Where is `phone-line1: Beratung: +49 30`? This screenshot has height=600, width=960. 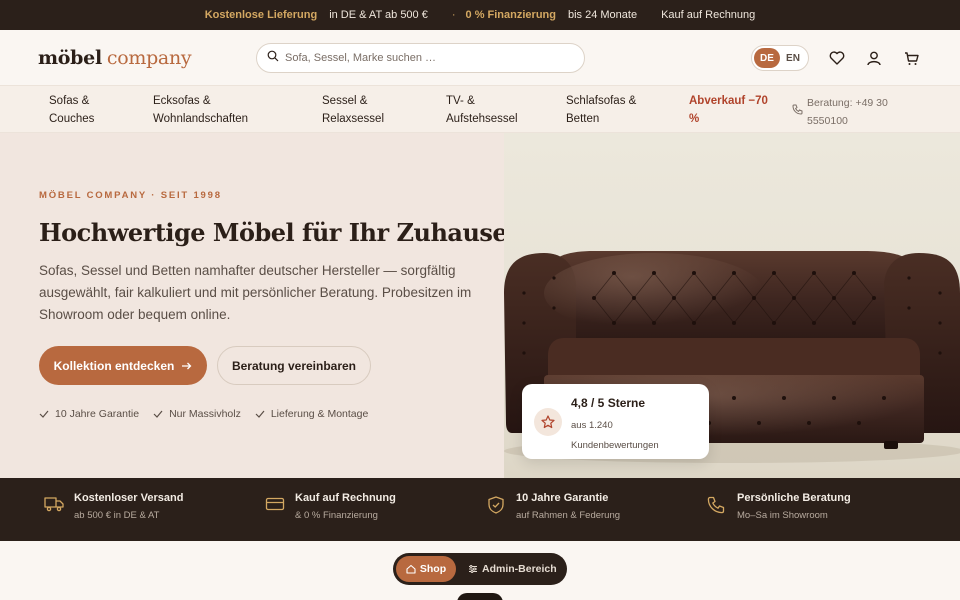 phone-line1: Beratung: +49 30 is located at coordinates (847, 103).